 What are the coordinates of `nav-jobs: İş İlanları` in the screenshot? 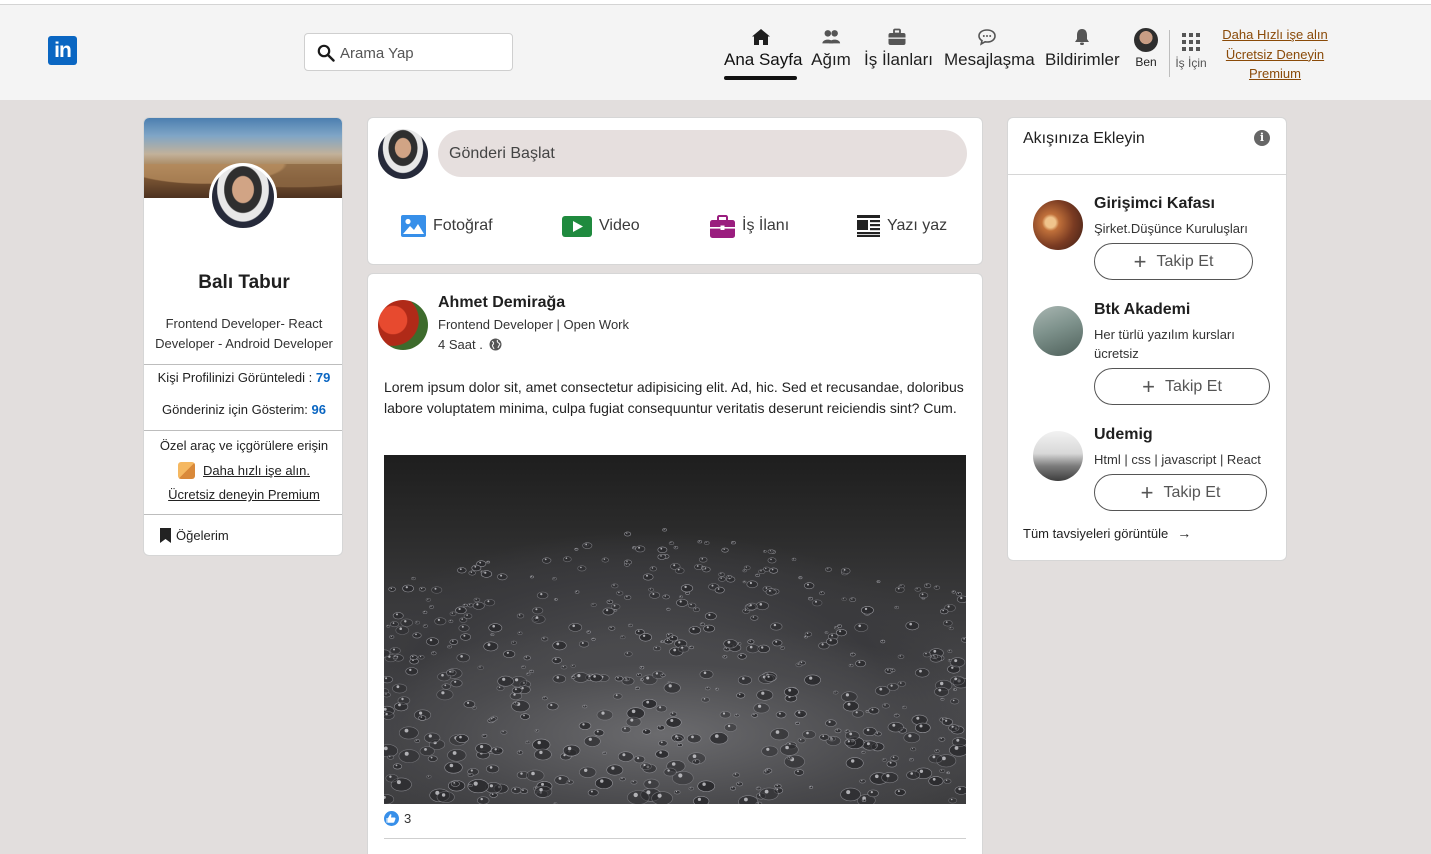 It's located at (898, 48).